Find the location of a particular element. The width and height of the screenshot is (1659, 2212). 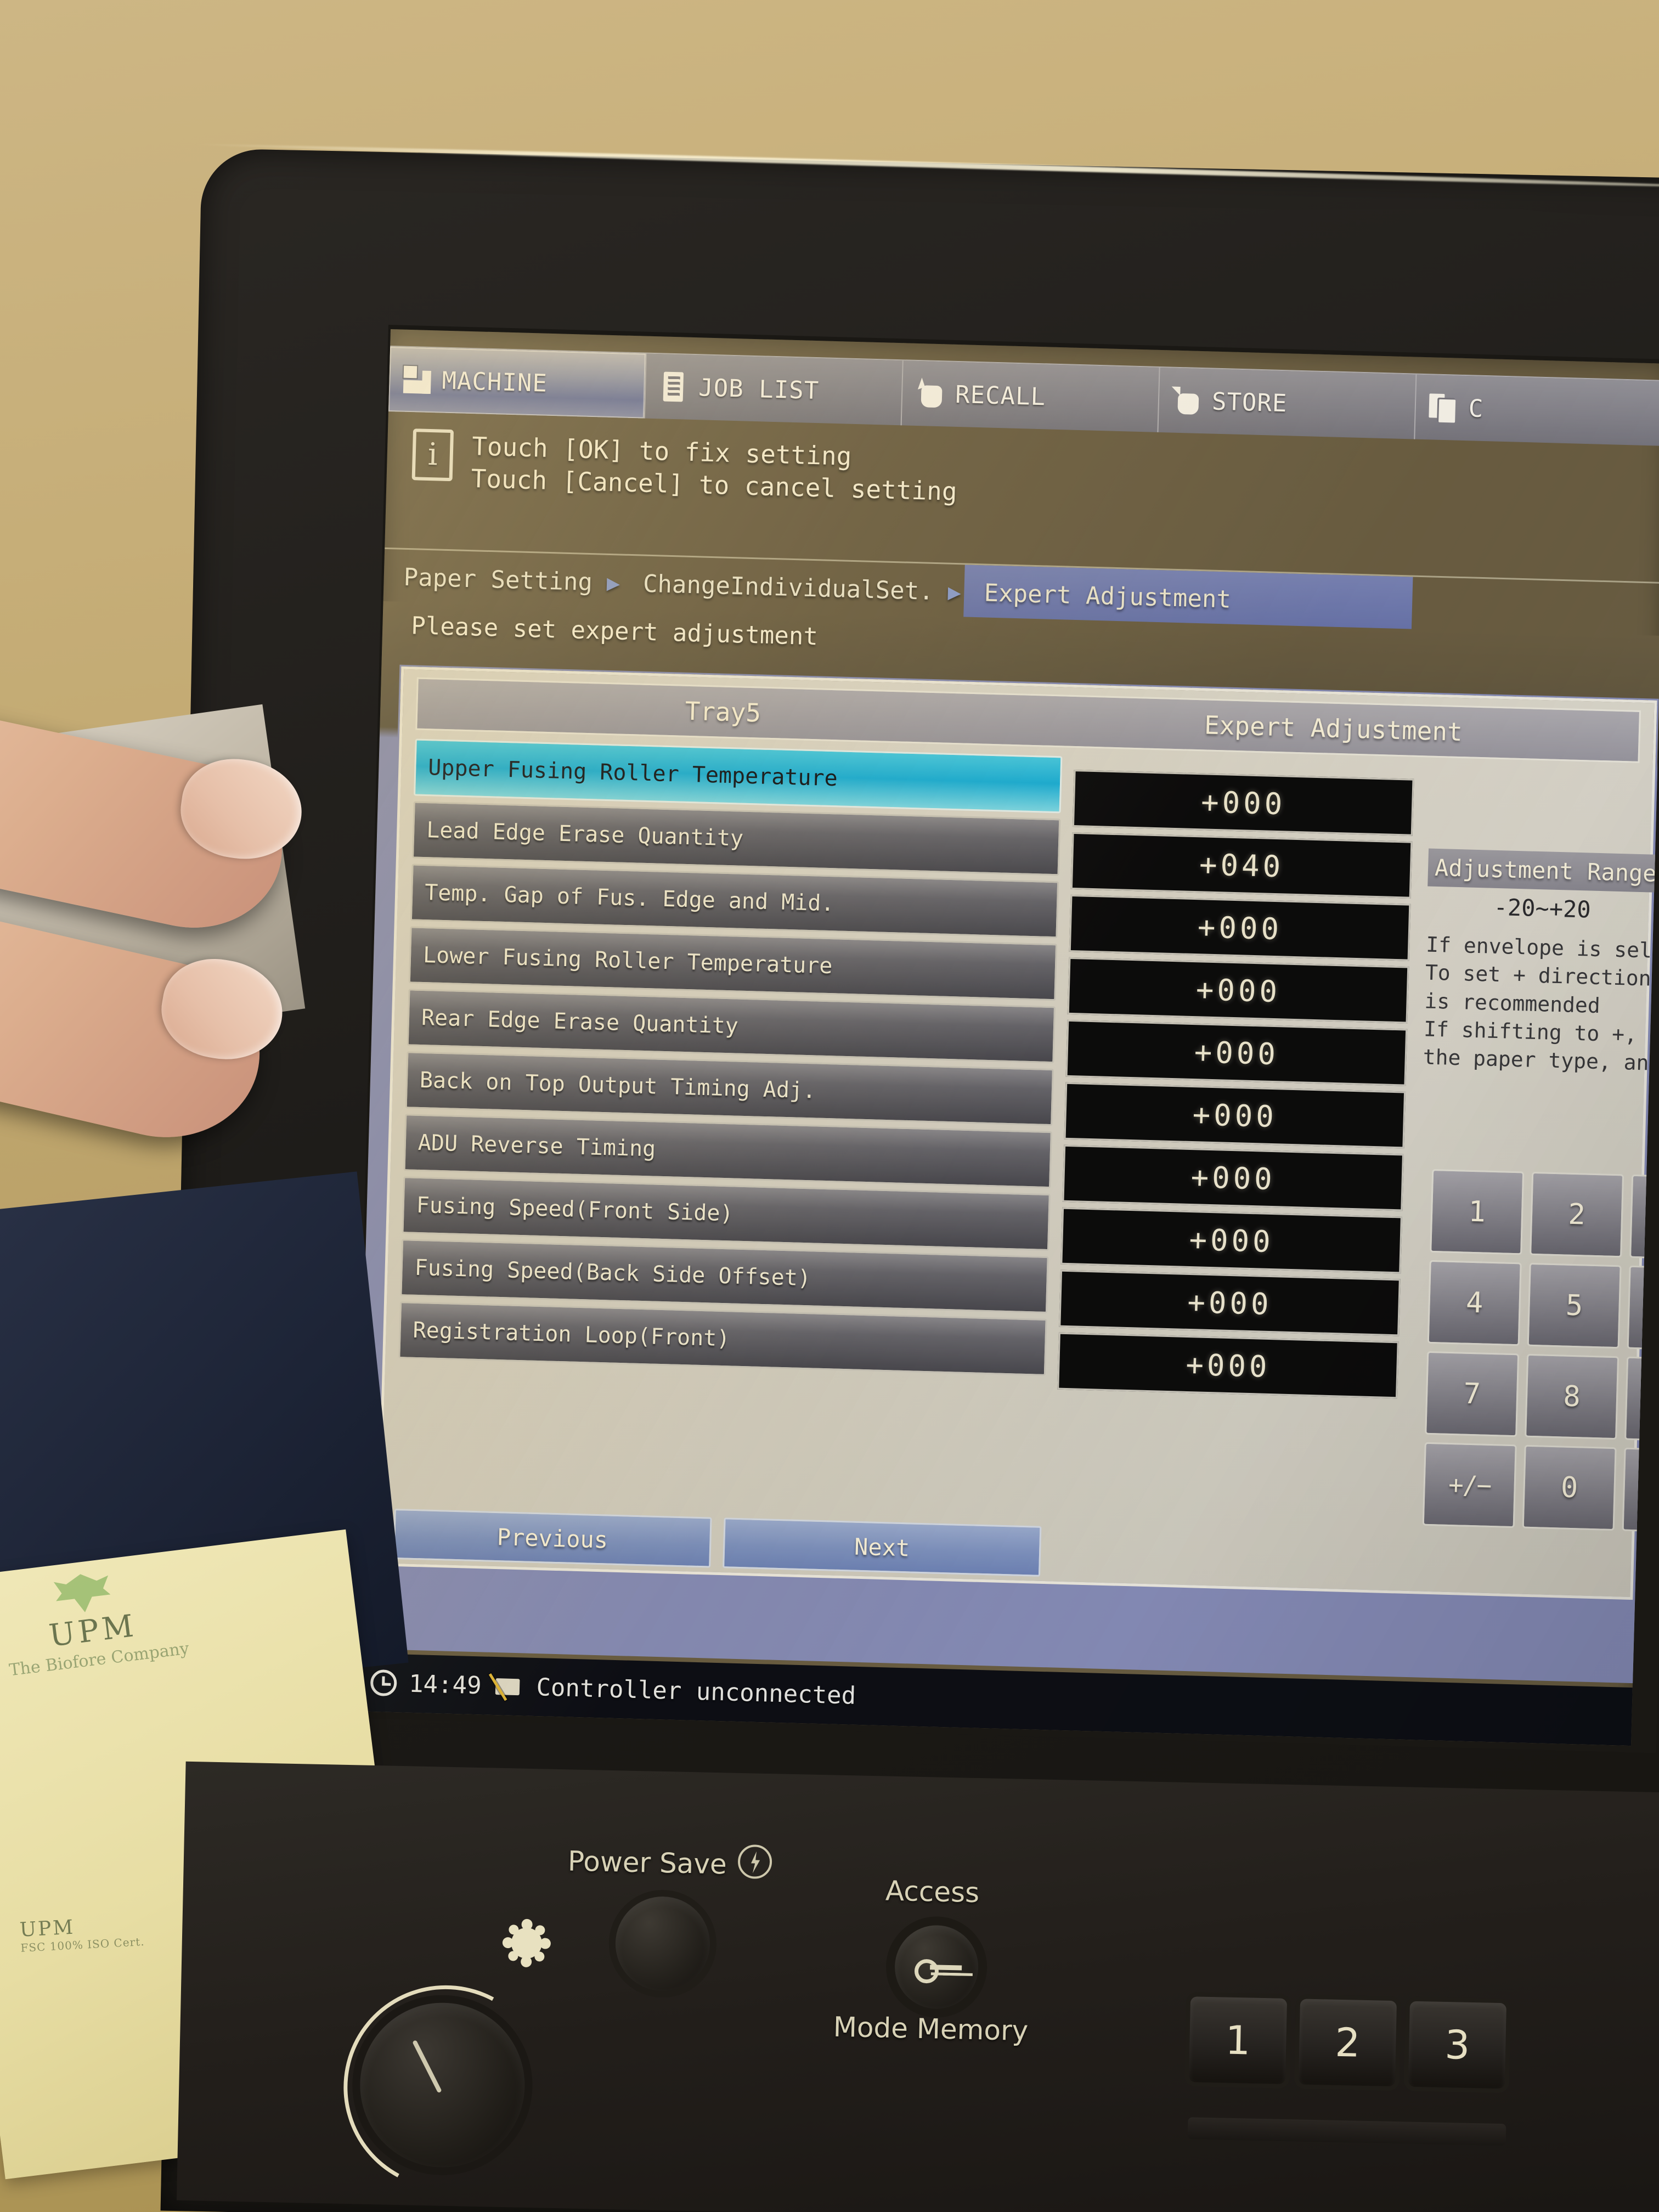

setting-row: Rear Edge Erase Quantity is located at coordinates (732, 1026).